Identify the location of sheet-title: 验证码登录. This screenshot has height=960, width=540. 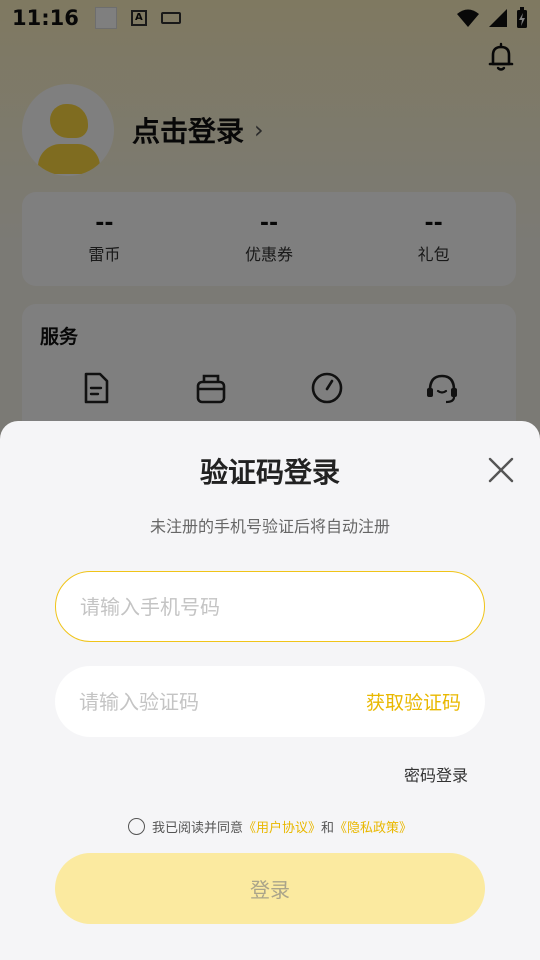
(269, 472).